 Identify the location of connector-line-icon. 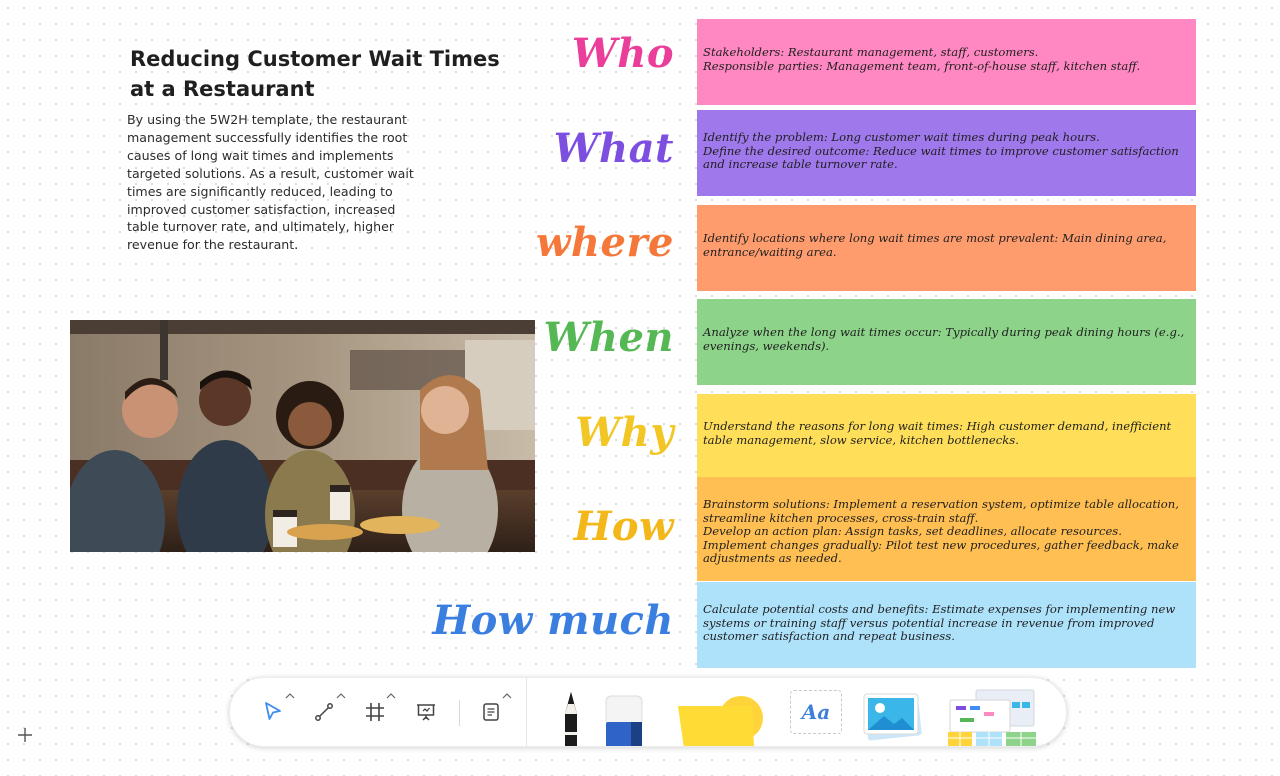
(324, 712).